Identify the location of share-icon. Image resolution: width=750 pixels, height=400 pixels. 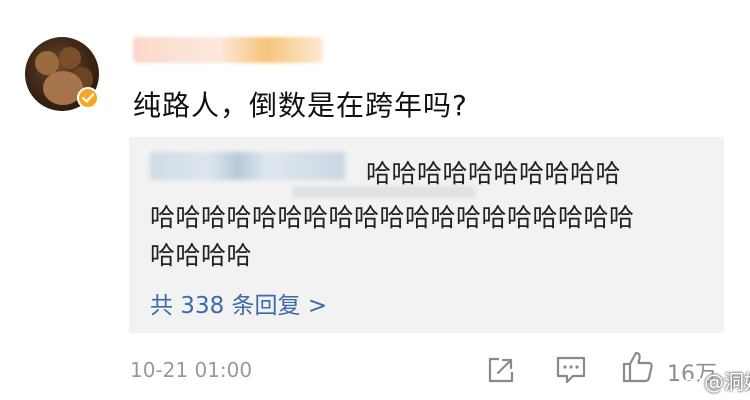
(501, 370).